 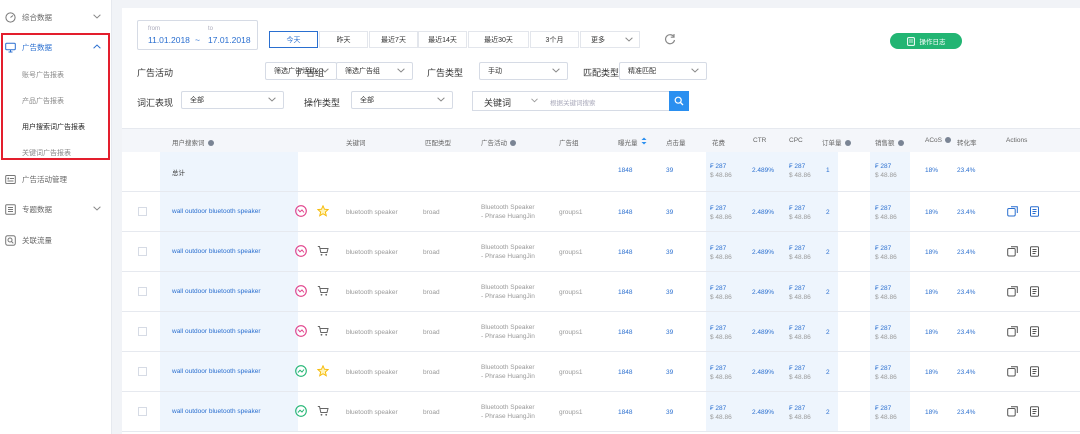 What do you see at coordinates (498, 39) in the screenshot?
I see `range-4: 最近30天` at bounding box center [498, 39].